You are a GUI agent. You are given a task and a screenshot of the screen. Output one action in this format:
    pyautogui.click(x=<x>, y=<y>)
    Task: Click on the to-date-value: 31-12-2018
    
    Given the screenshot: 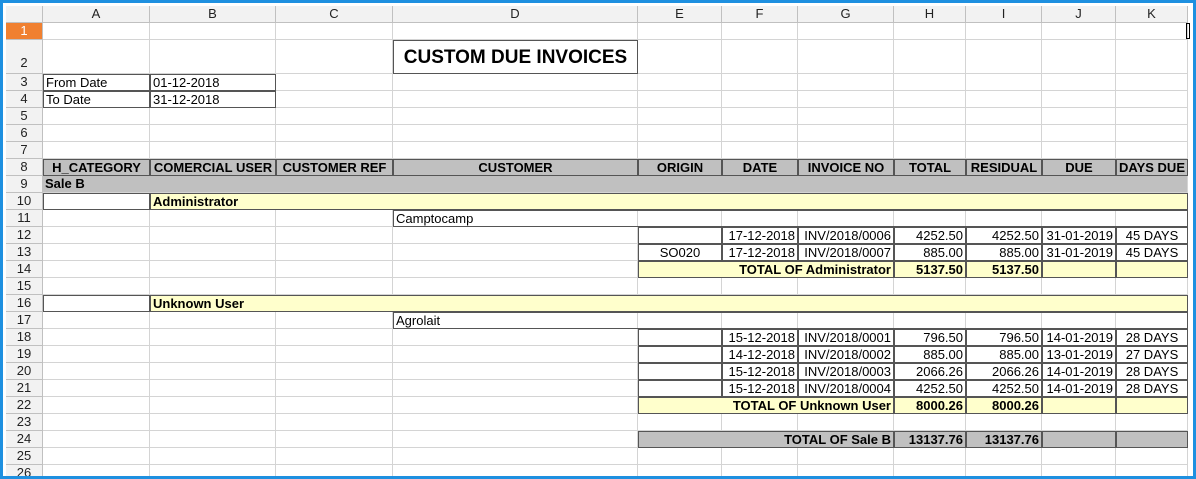 What is the action you would take?
    pyautogui.click(x=213, y=99)
    